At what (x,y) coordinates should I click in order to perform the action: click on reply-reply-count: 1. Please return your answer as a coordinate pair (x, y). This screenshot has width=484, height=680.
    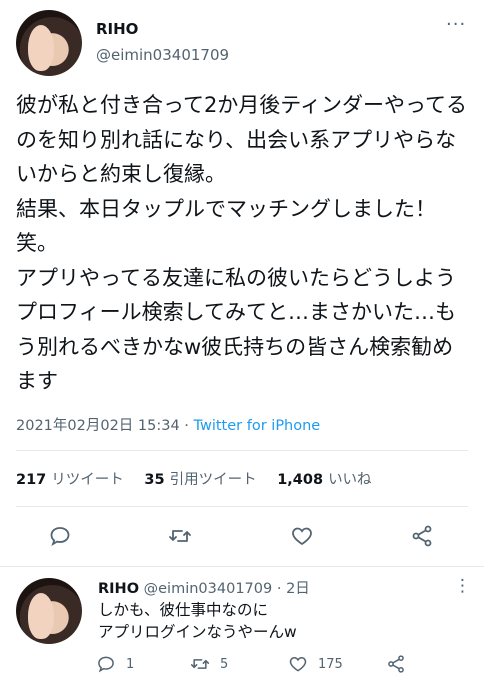
    Looking at the image, I should click on (130, 664).